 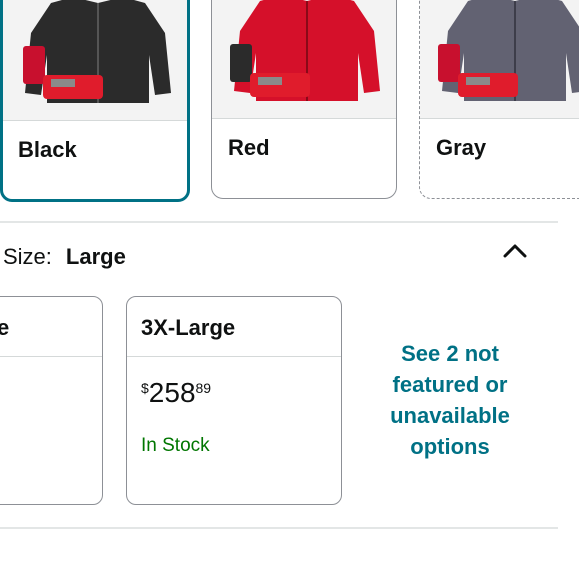 I want to click on color-option-gray: Gray, so click(x=499, y=99).